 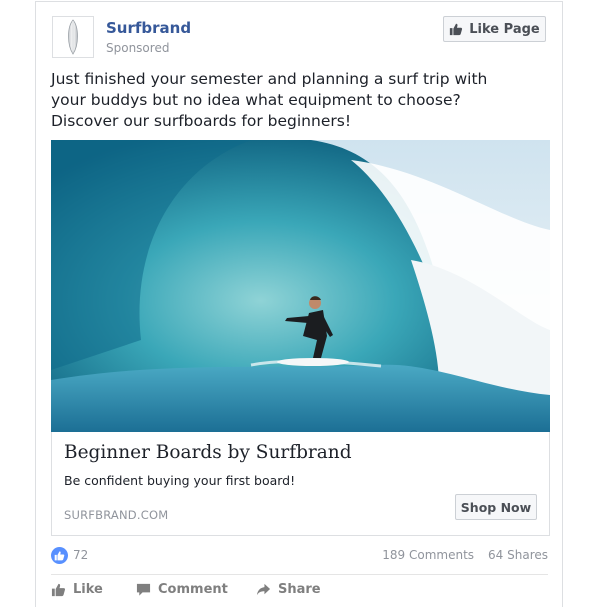 I want to click on like-button: Like, so click(x=77, y=589).